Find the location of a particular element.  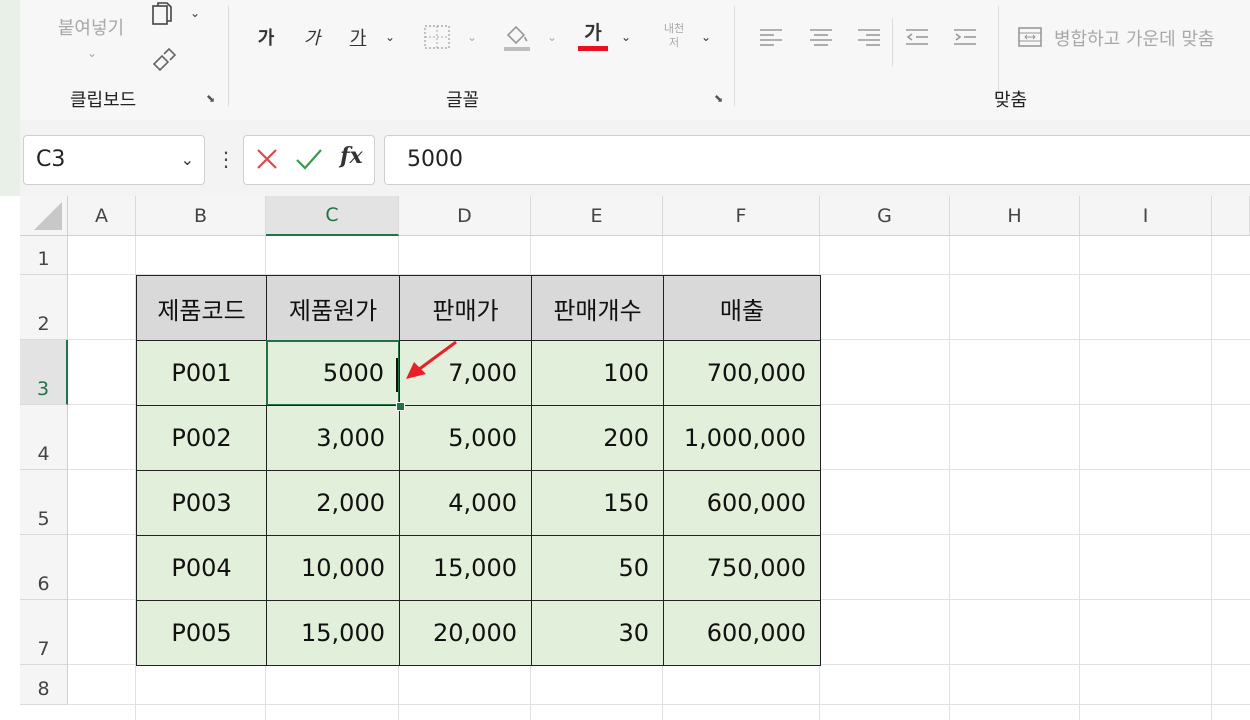

wrap-text-button: 내천 저 is located at coordinates (674, 36).